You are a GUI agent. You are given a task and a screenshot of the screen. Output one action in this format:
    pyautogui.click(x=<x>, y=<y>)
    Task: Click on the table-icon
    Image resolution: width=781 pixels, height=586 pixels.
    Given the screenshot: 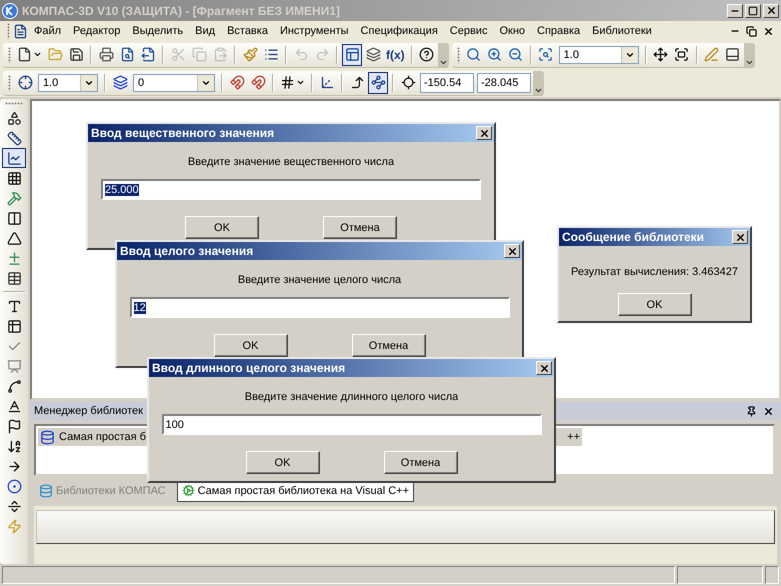 What is the action you would take?
    pyautogui.click(x=14, y=278)
    